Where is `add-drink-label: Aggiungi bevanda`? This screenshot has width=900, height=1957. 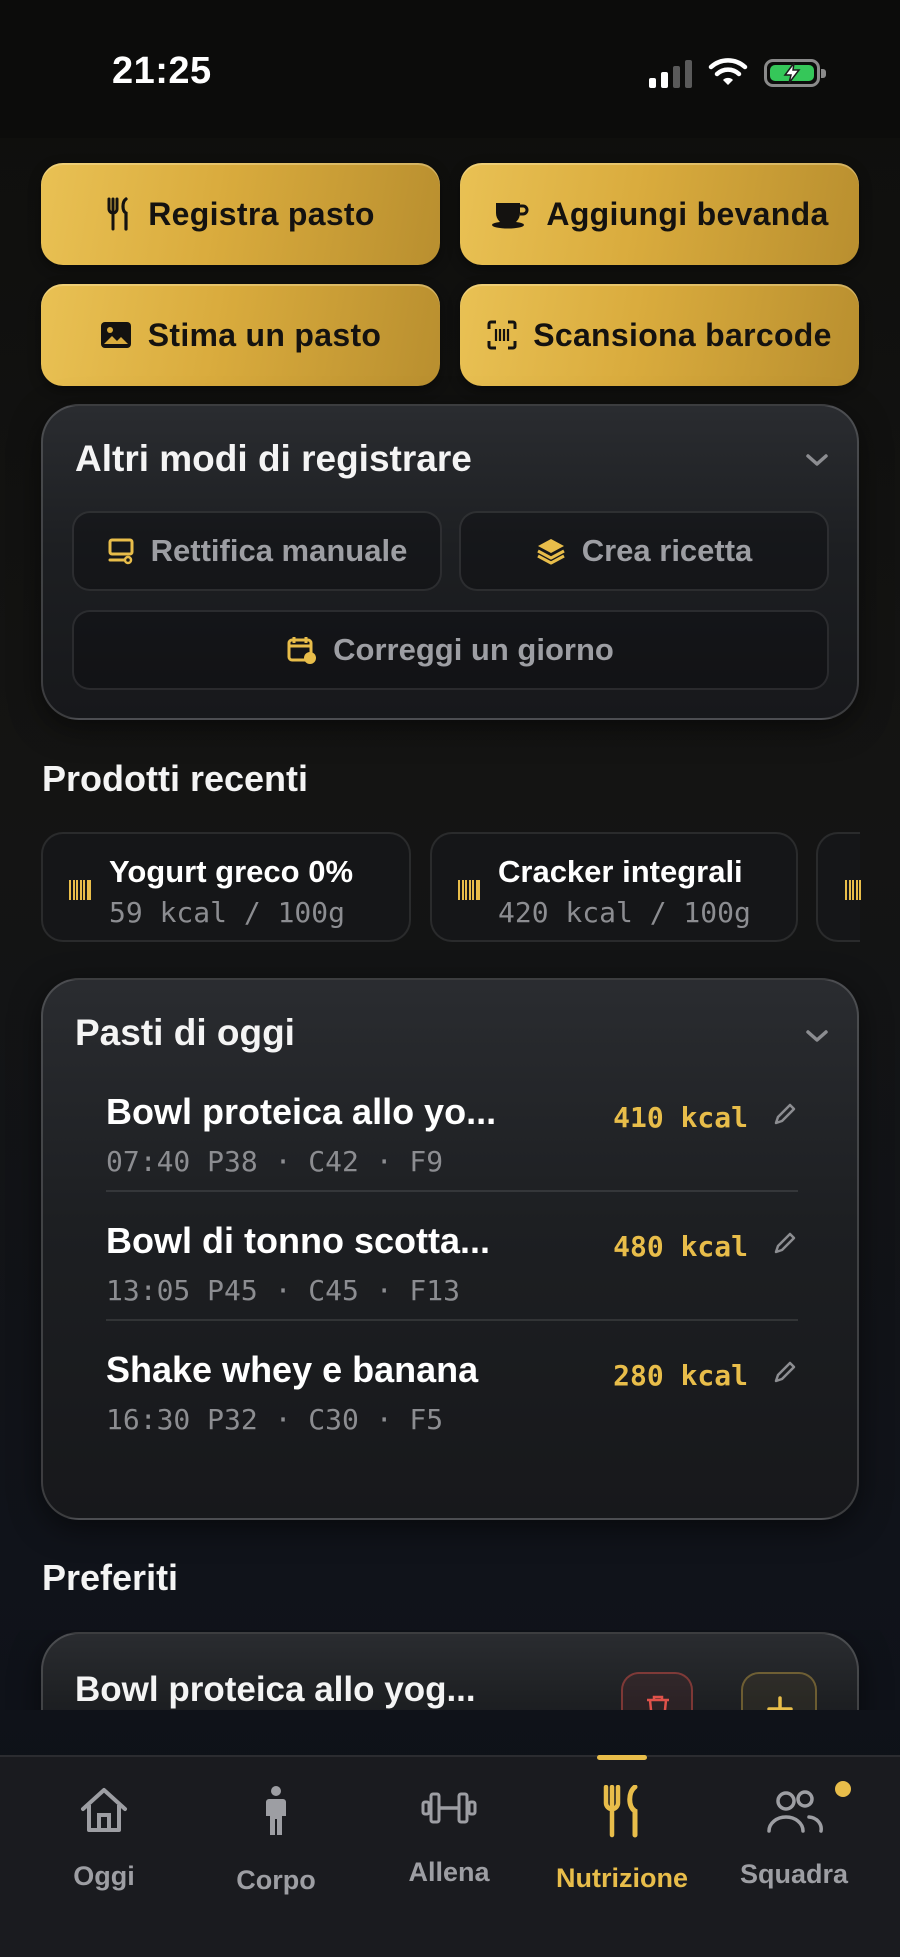 add-drink-label: Aggiungi bevanda is located at coordinates (687, 213).